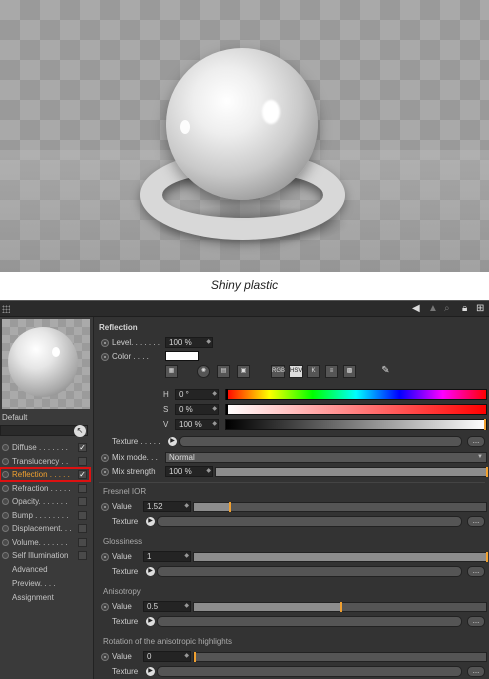 This screenshot has width=489, height=679. What do you see at coordinates (167, 506) in the screenshot?
I see `fresnel-value-field: 1.52 ◆` at bounding box center [167, 506].